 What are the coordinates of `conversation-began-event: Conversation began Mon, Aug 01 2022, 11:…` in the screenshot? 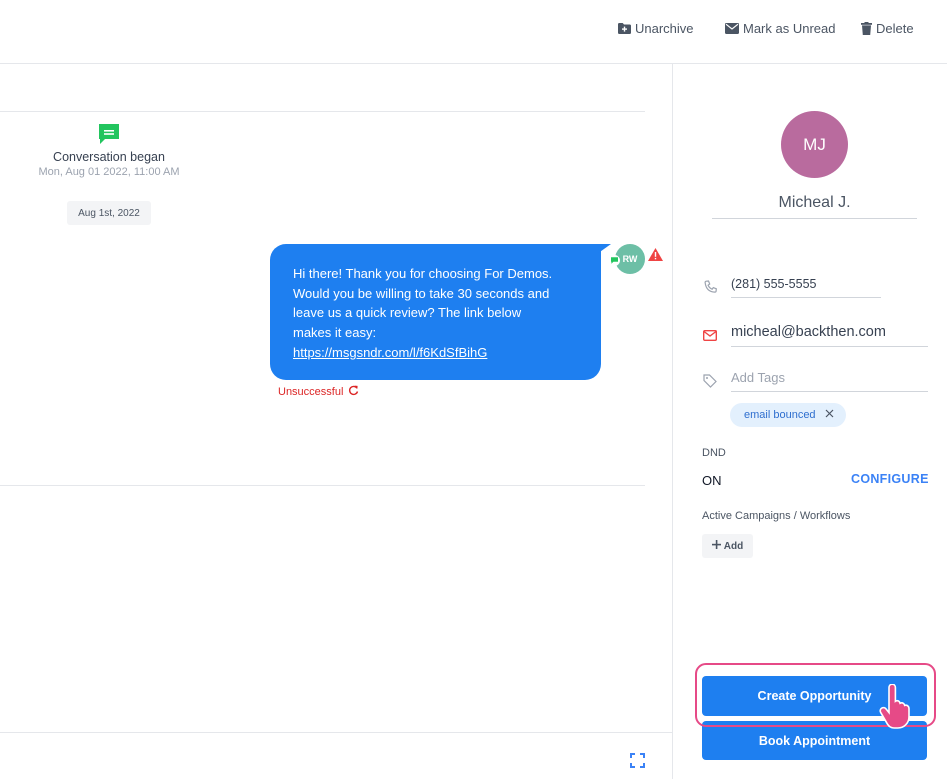 It's located at (109, 150).